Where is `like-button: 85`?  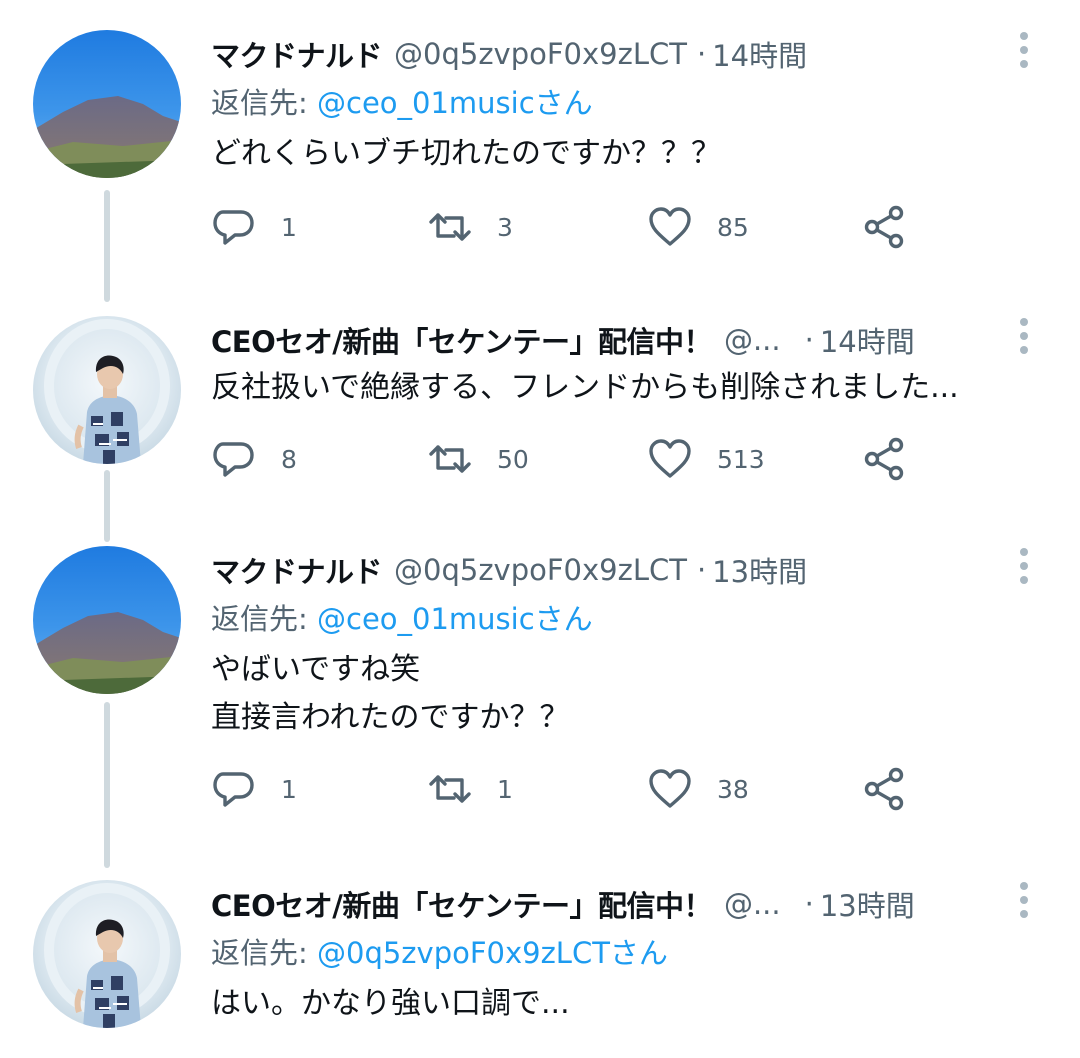
like-button: 85 is located at coordinates (698, 227).